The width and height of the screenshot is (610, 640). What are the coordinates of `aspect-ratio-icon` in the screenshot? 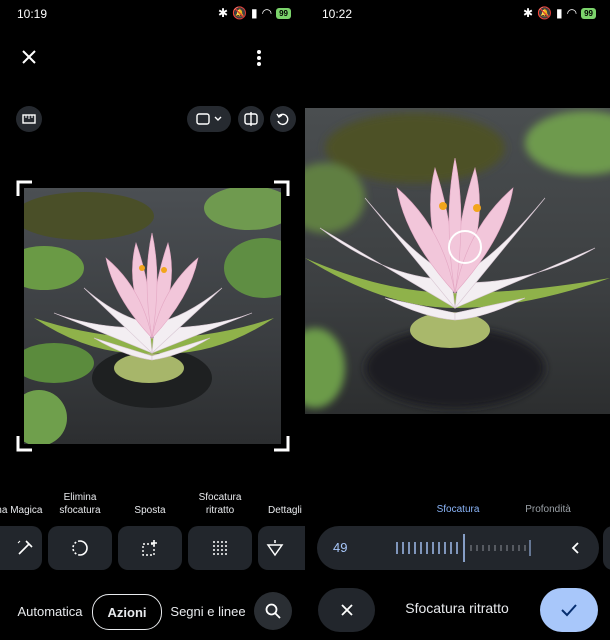 It's located at (203, 119).